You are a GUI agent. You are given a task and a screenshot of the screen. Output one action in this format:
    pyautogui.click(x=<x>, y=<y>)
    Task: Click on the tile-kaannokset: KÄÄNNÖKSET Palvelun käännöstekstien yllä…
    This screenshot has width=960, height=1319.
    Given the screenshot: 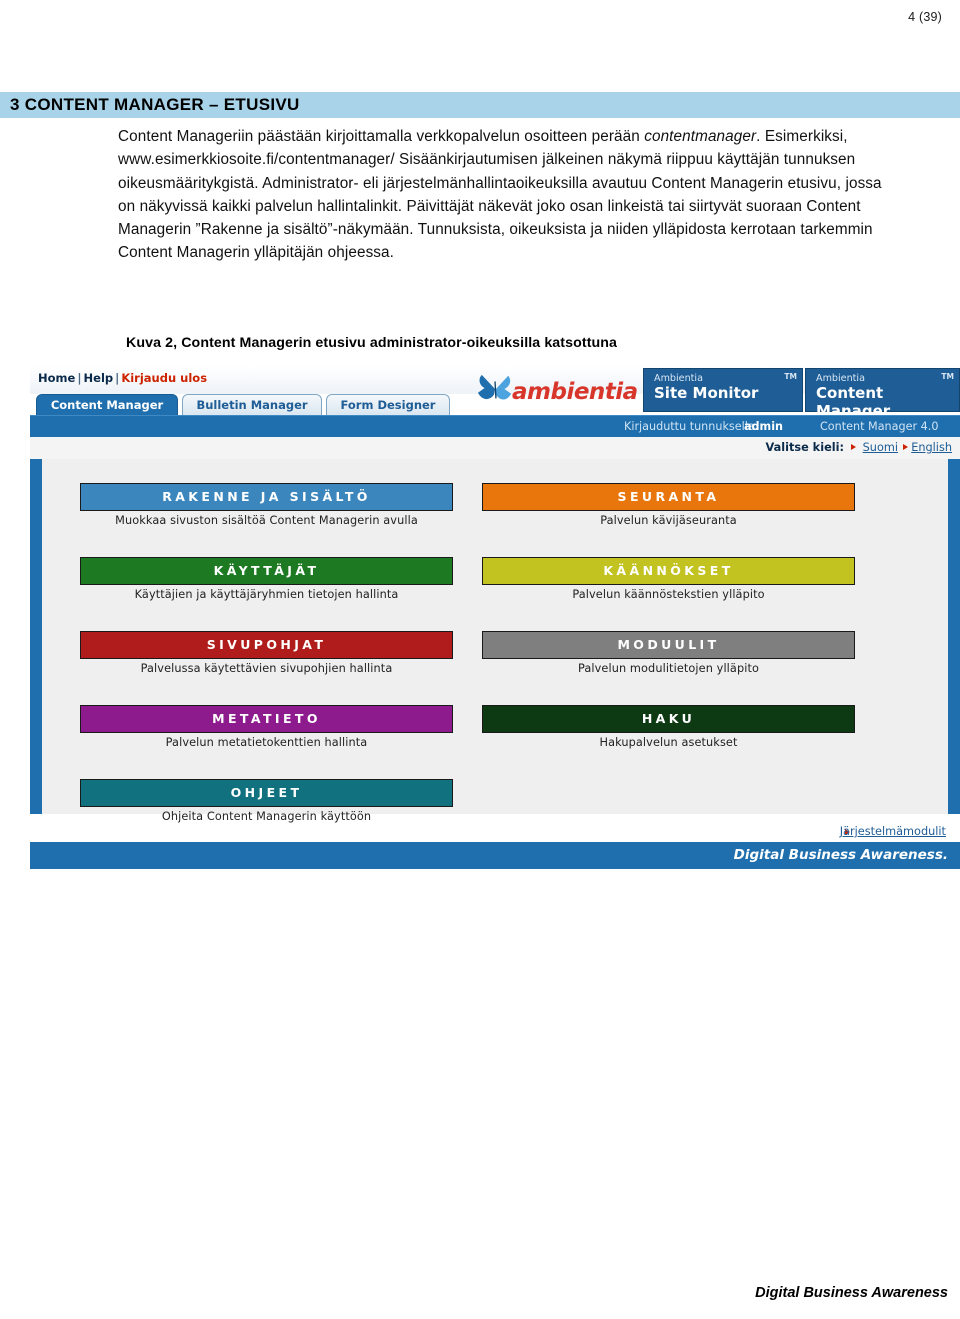 What is the action you would take?
    pyautogui.click(x=668, y=579)
    